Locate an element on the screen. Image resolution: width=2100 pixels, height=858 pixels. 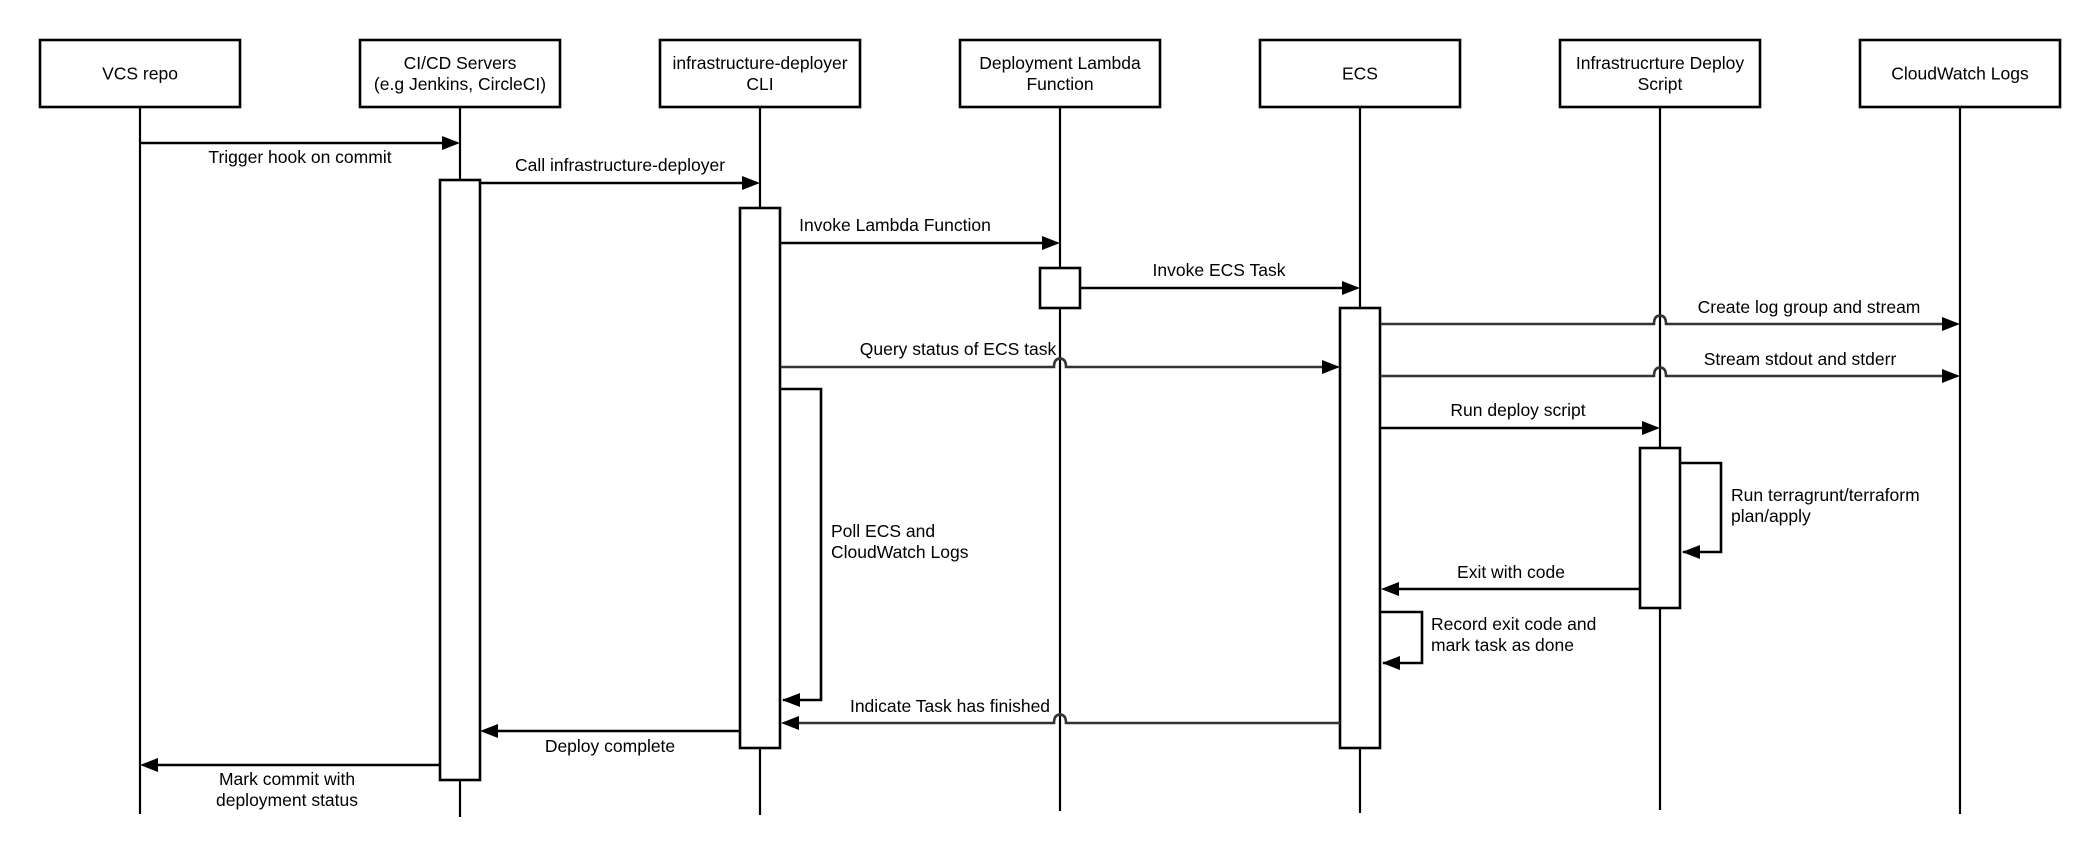
message-label: Create log group and stream is located at coordinates (1809, 307).